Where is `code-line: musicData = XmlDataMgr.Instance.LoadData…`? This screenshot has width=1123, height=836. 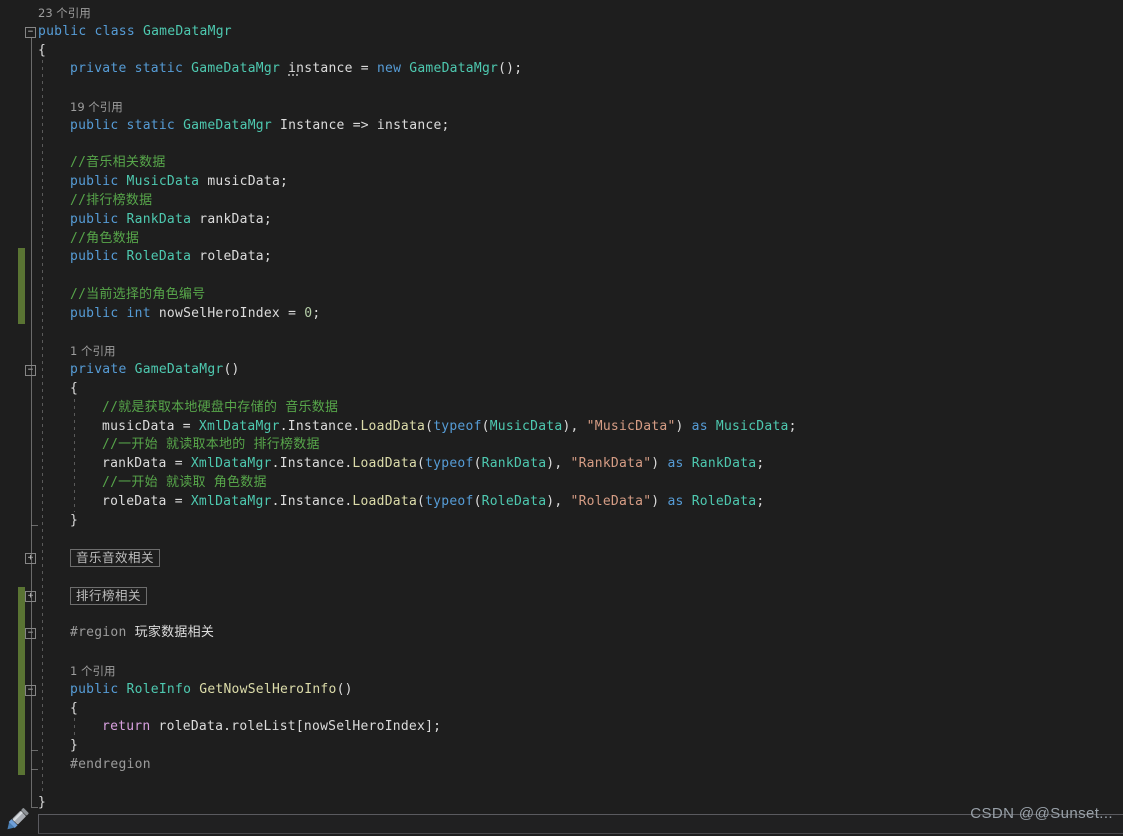 code-line: musicData = XmlDataMgr.Instance.LoadData… is located at coordinates (561, 427).